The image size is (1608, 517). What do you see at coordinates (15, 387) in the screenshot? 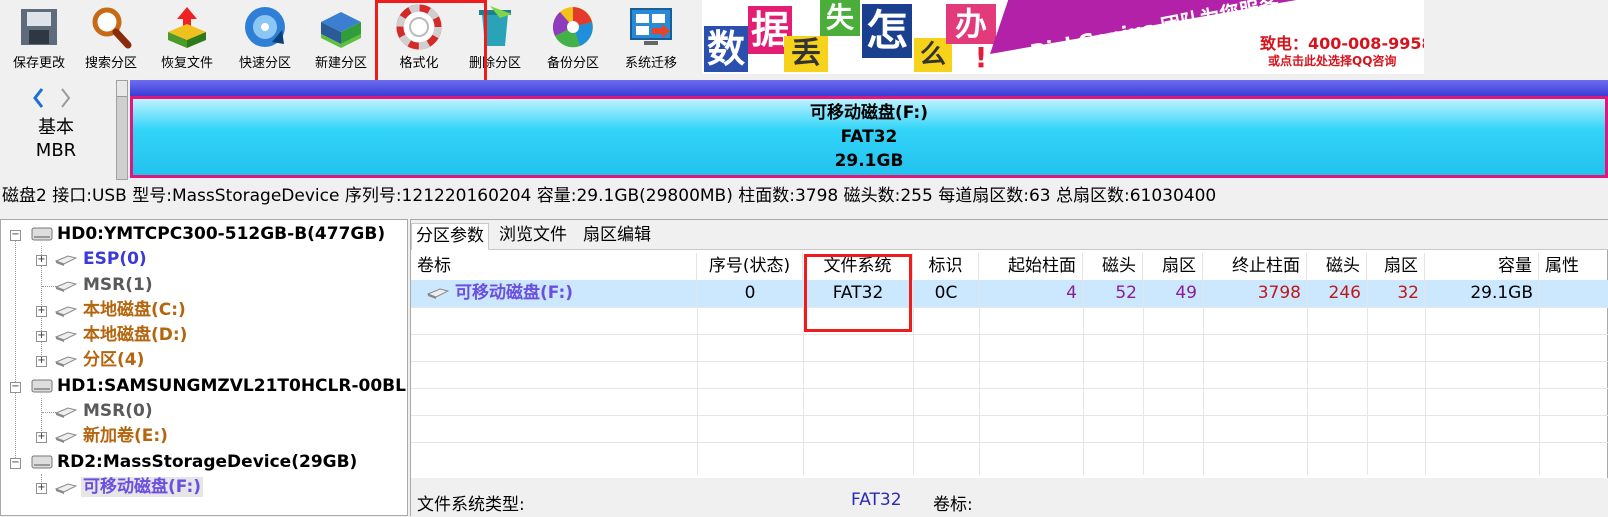
I see `expand-hd1-toggle: −` at bounding box center [15, 387].